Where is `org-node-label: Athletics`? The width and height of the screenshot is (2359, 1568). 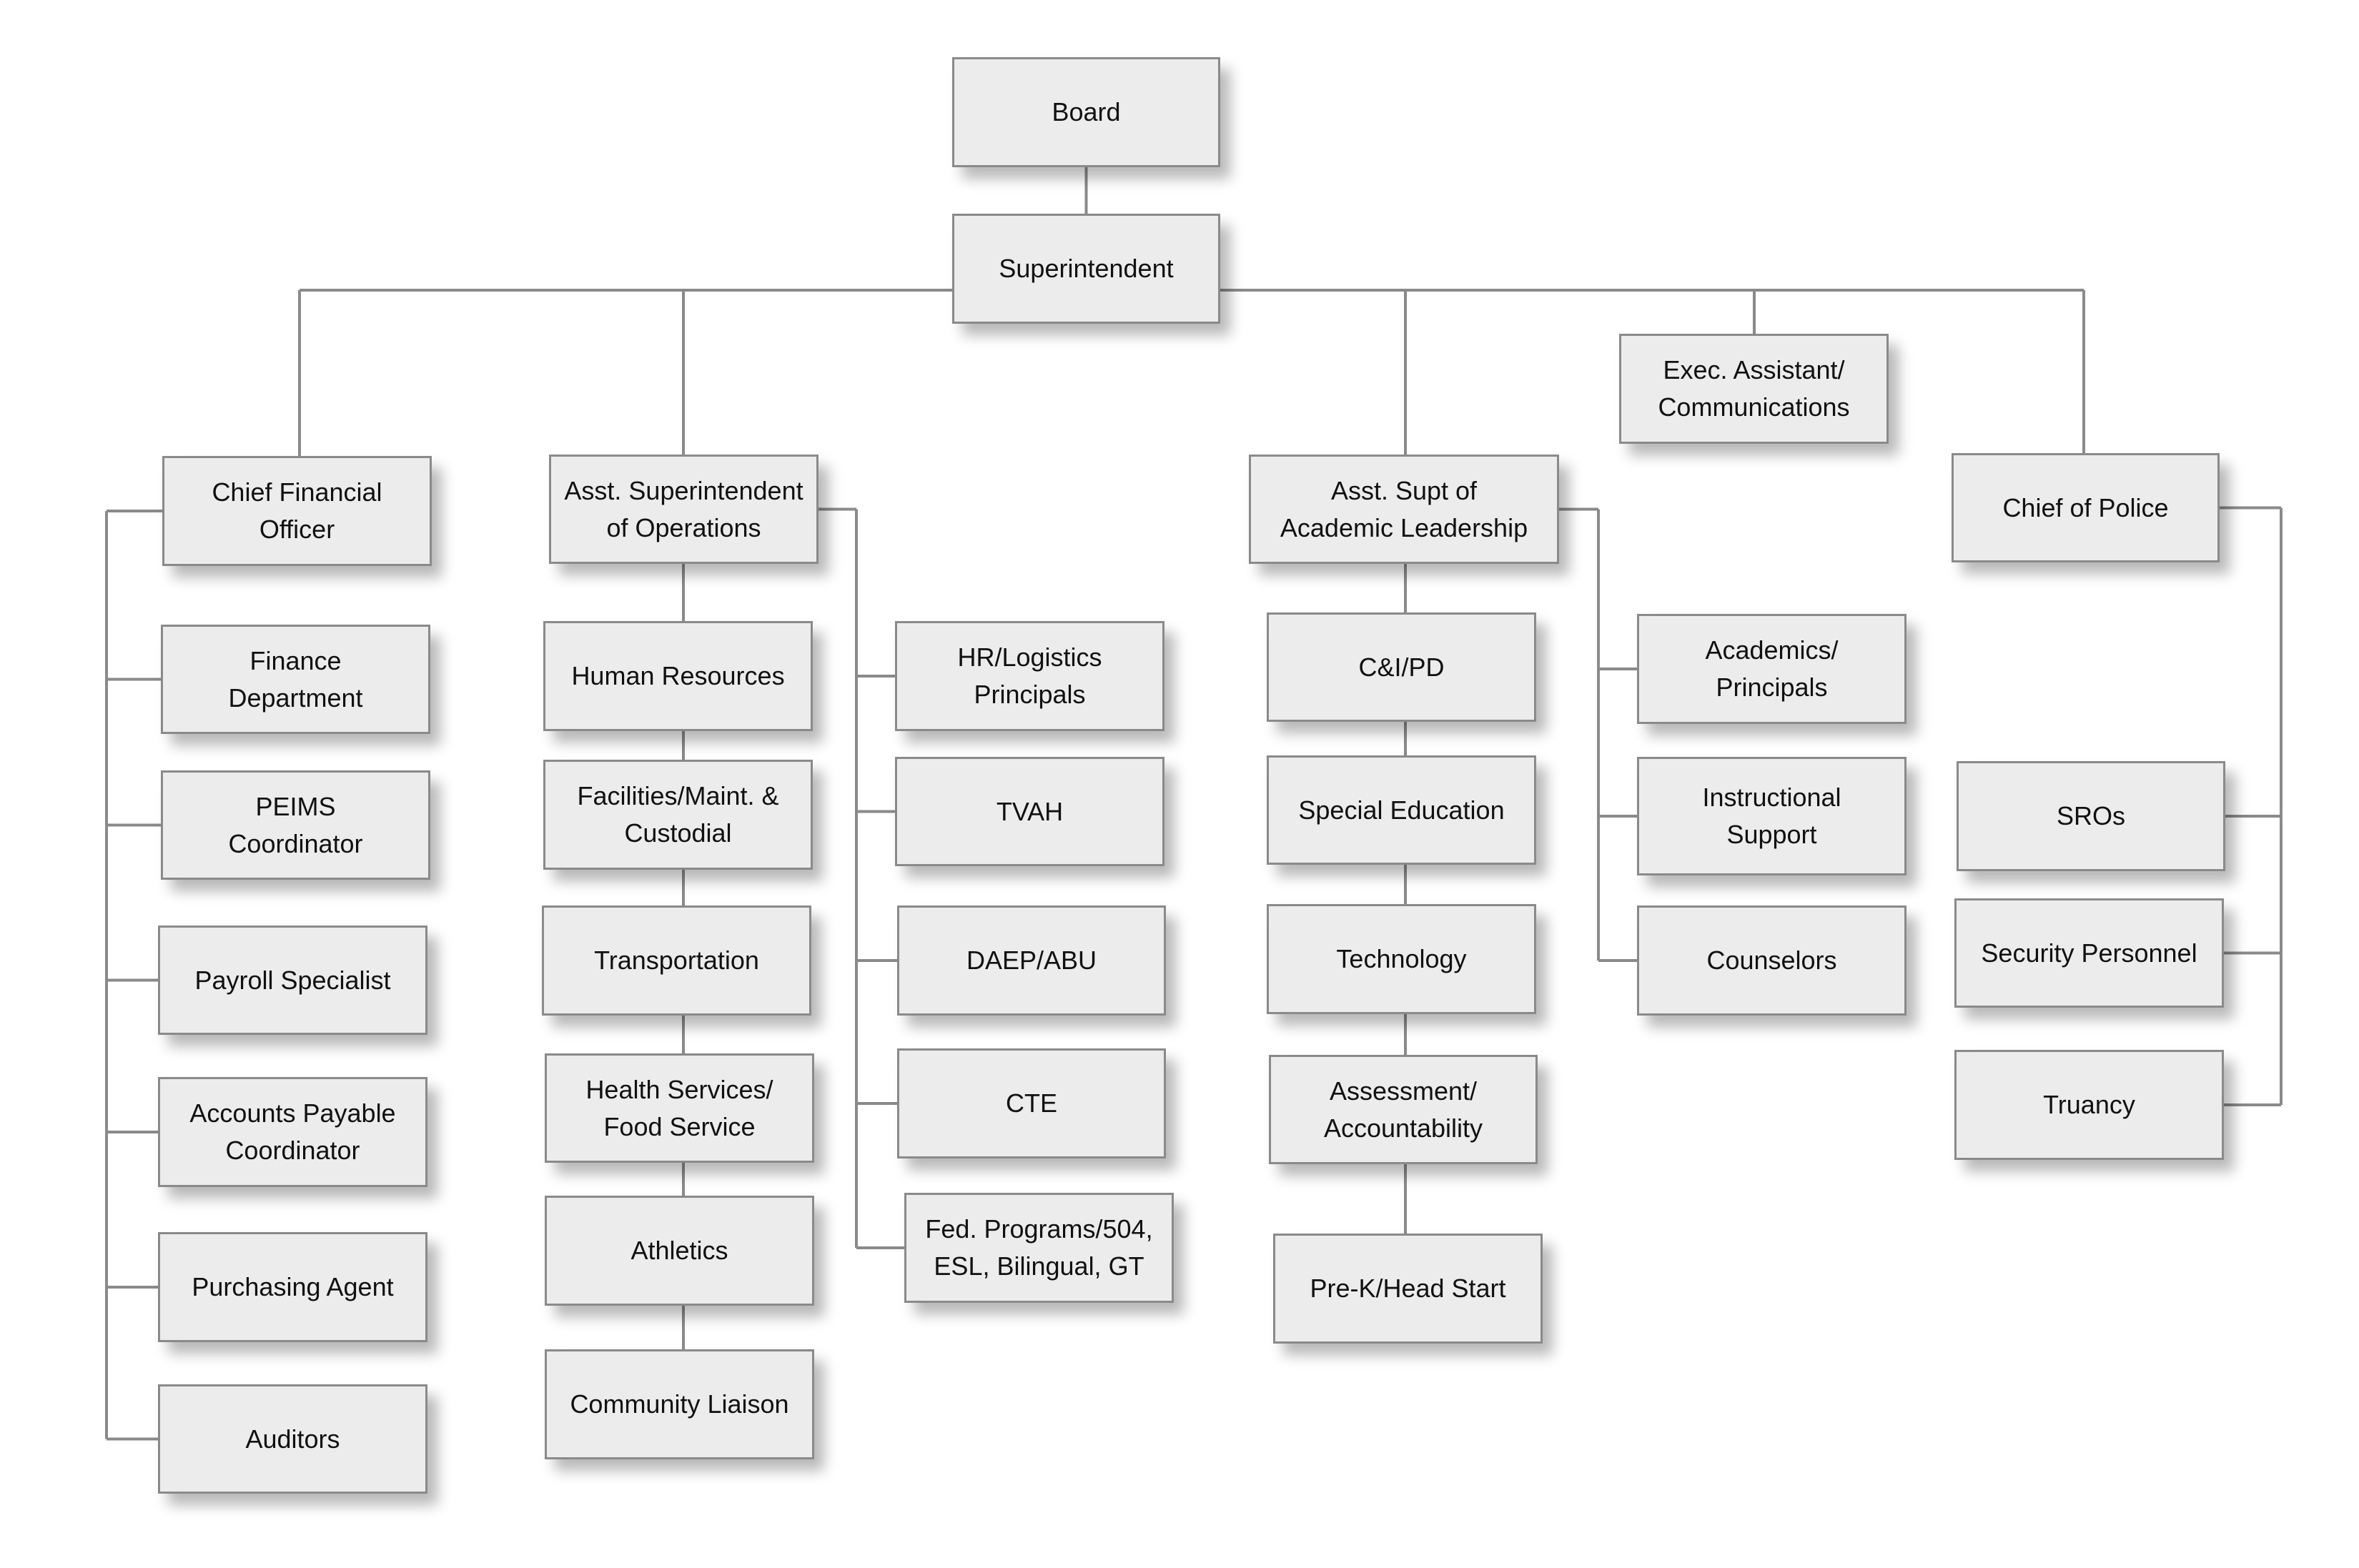
org-node-label: Athletics is located at coordinates (679, 1250).